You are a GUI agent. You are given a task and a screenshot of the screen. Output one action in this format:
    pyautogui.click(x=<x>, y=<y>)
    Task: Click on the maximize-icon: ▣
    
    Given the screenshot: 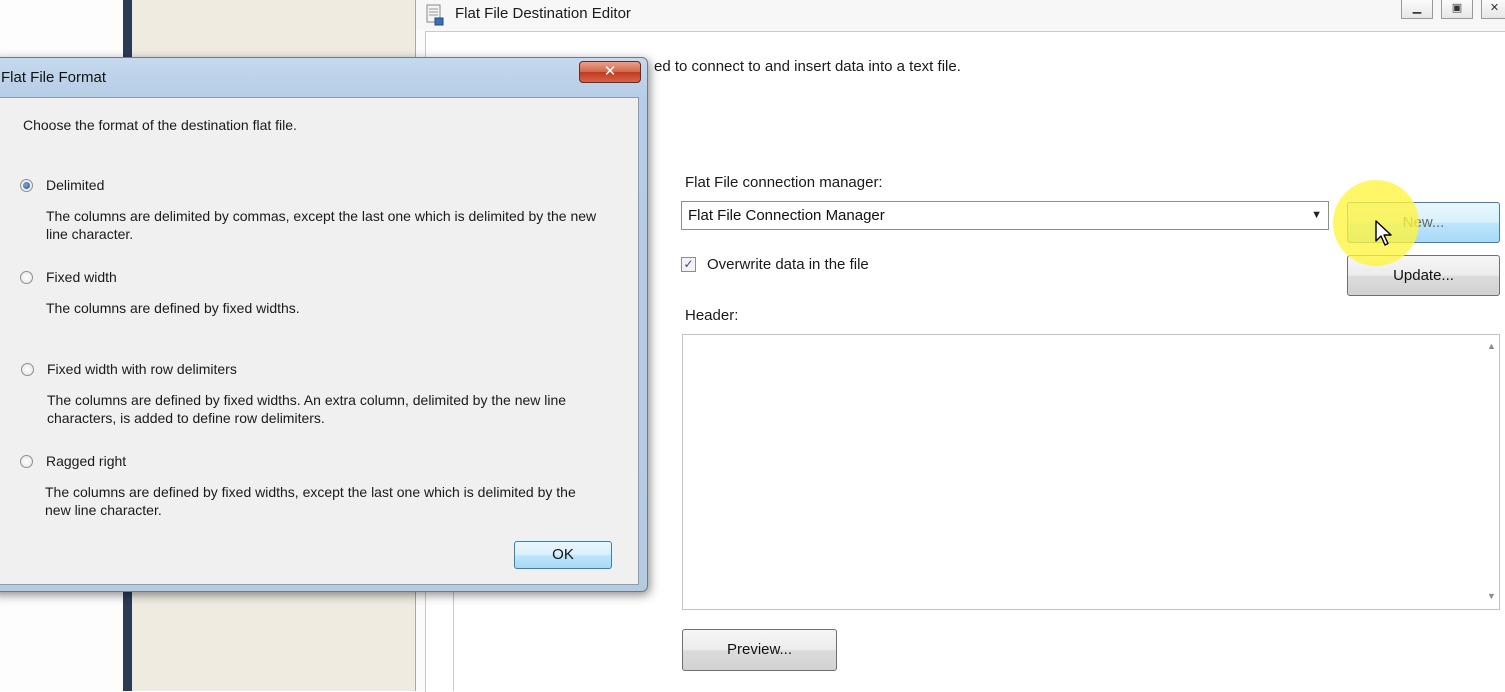 What is the action you would take?
    pyautogui.click(x=1457, y=8)
    